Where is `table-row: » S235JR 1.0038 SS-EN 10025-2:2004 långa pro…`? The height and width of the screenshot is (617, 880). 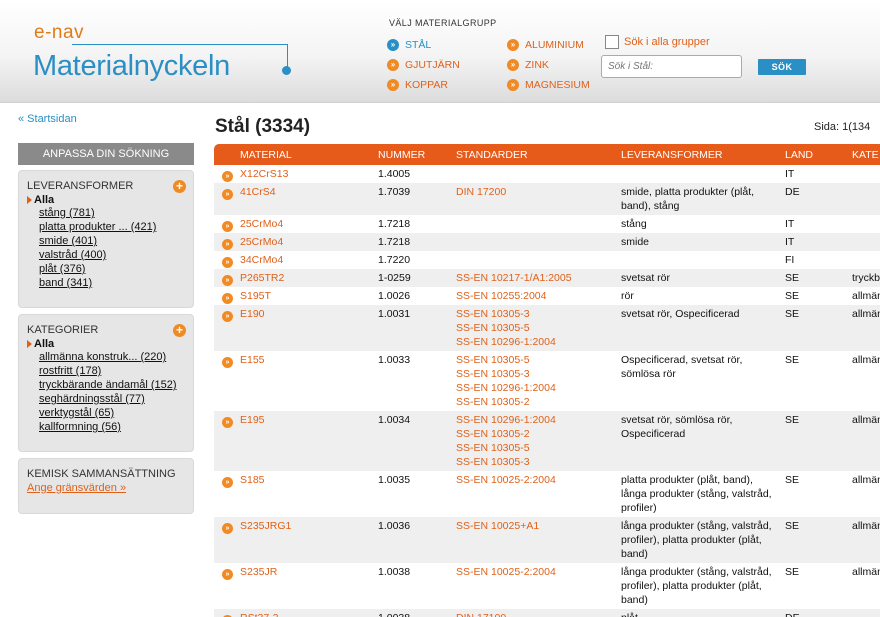 table-row: » S235JR 1.0038 SS-EN 10025-2:2004 långa pro… is located at coordinates (547, 586).